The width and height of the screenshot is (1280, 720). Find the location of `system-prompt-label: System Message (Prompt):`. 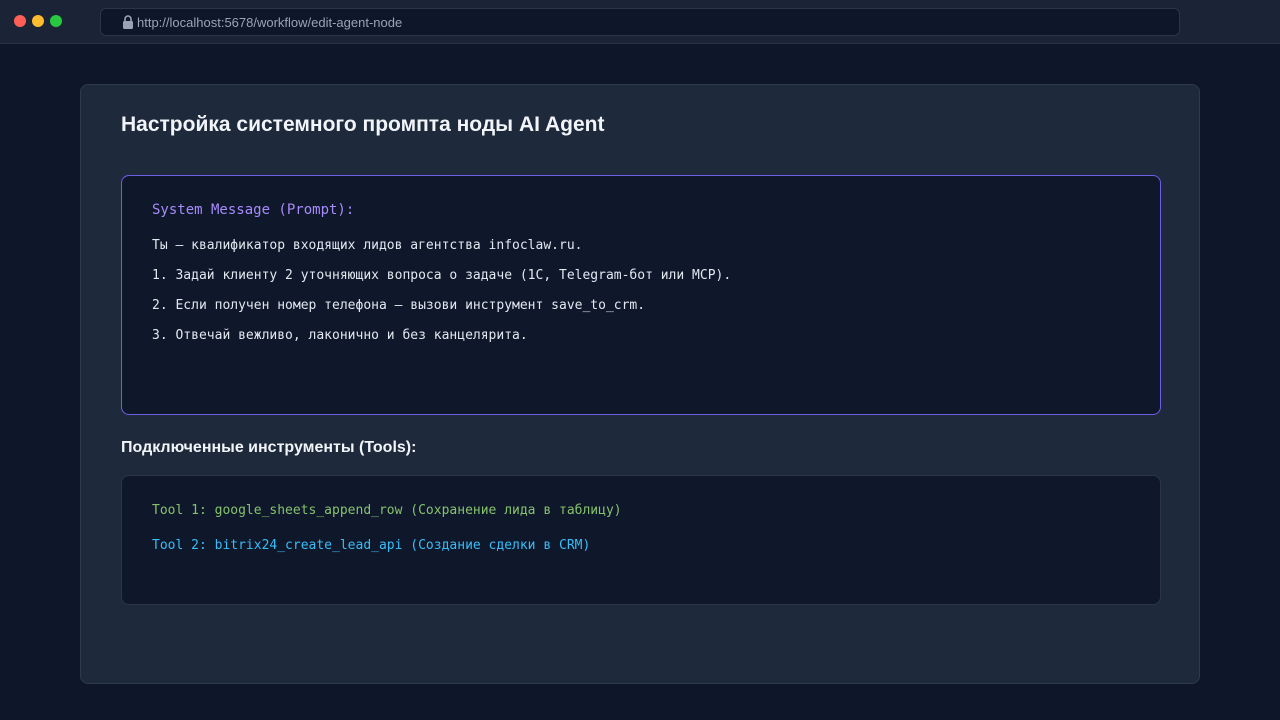

system-prompt-label: System Message (Prompt): is located at coordinates (253, 210).